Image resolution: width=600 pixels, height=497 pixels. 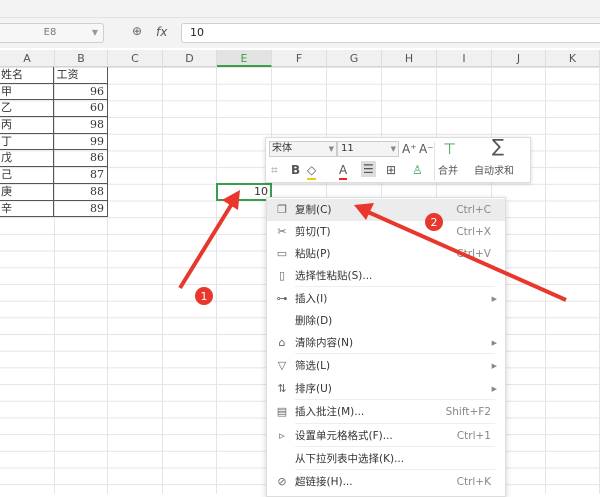 I want to click on zoom-icon: ⊕, so click(x=137, y=31).